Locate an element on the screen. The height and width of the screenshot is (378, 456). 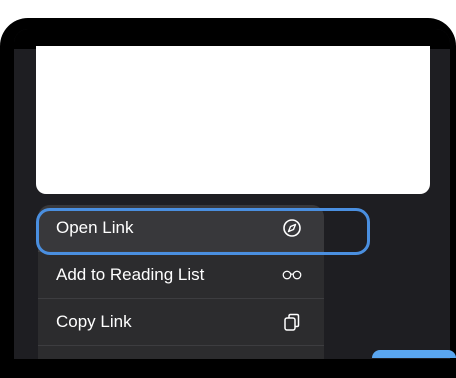
compass-icon is located at coordinates (292, 228).